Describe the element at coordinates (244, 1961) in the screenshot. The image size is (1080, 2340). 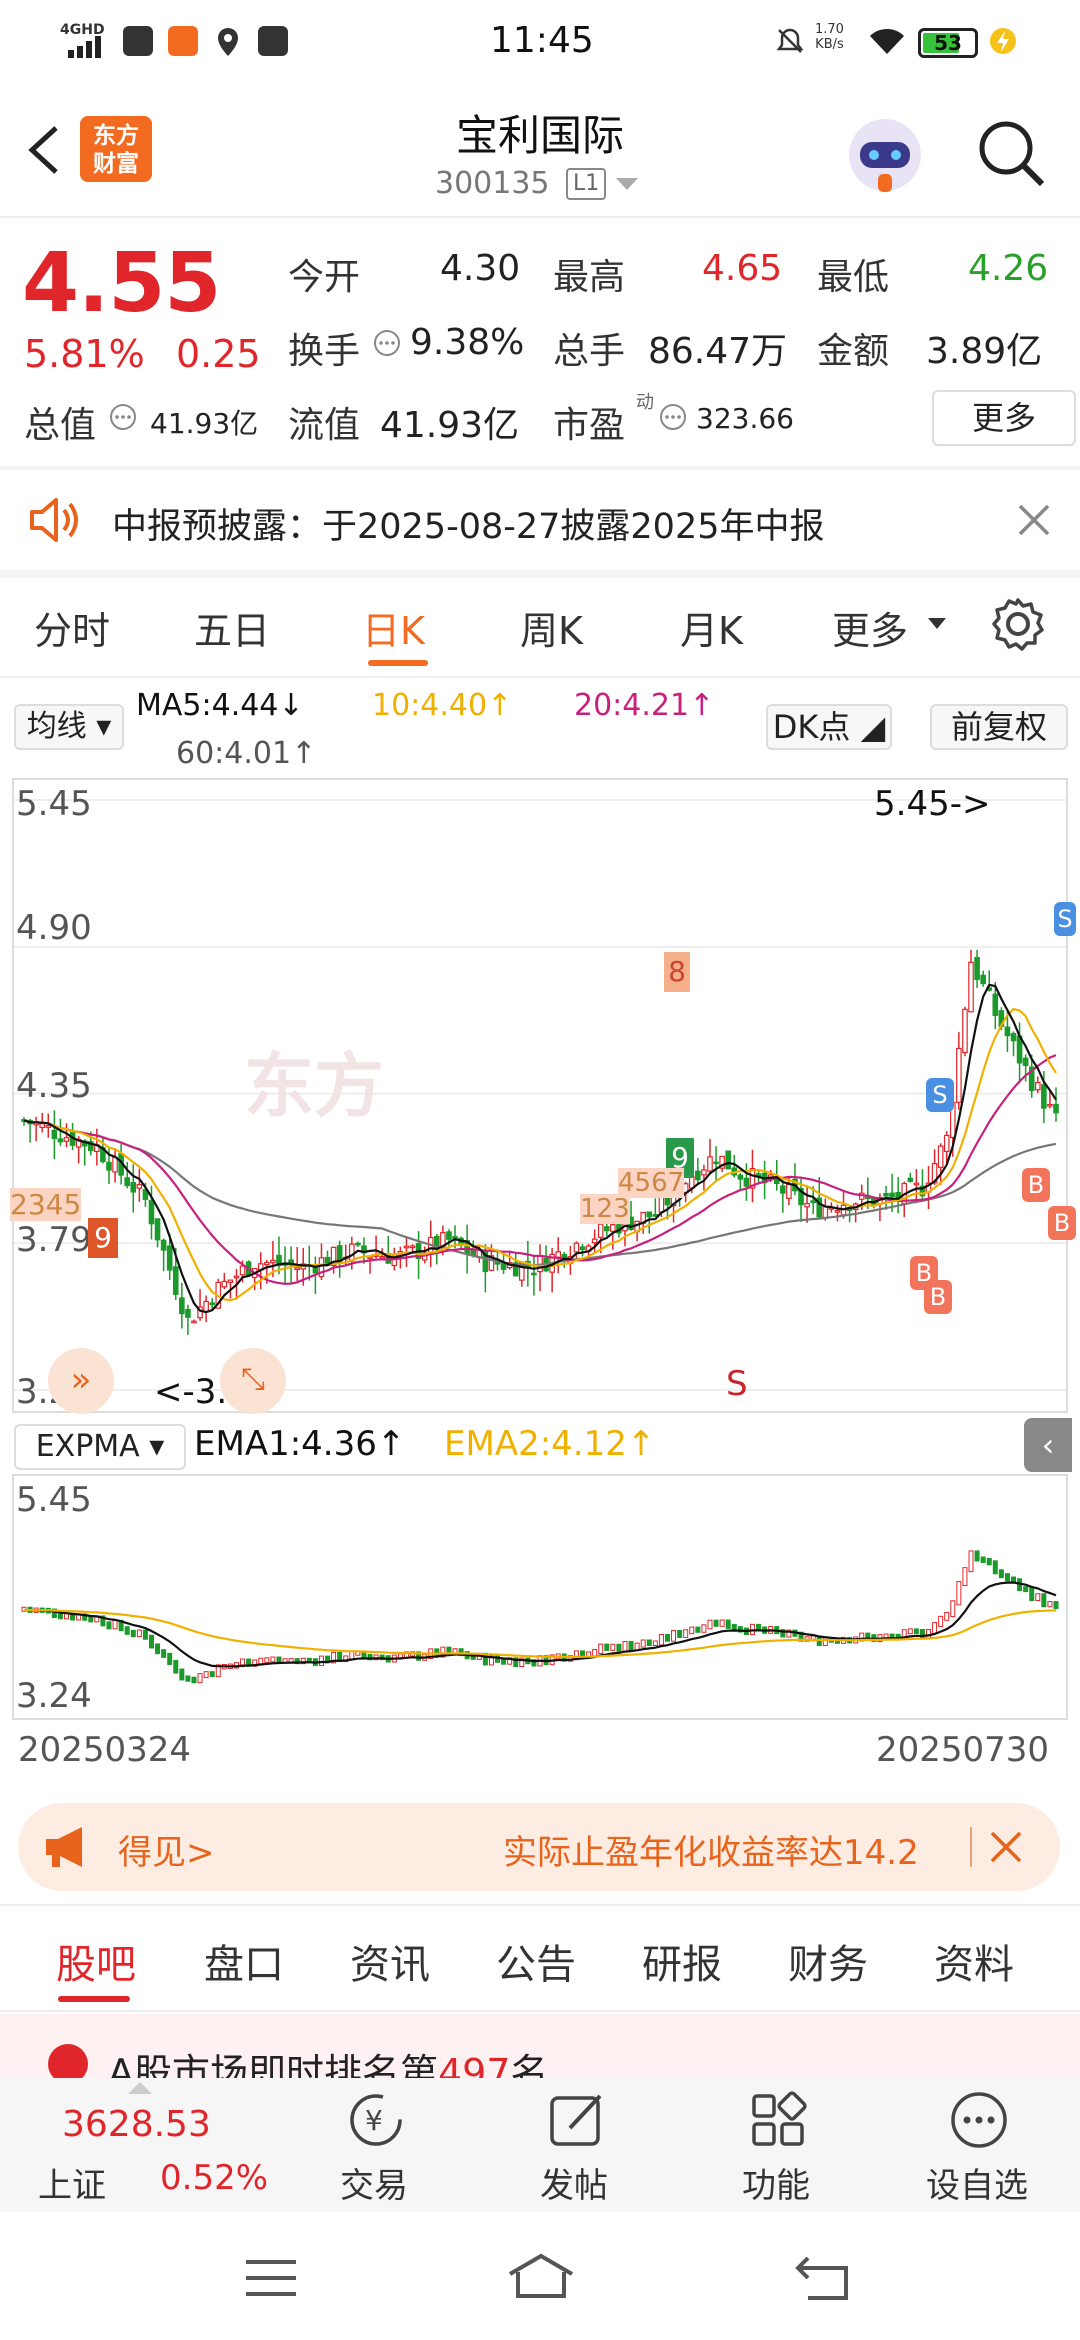
I see `tab-pankou: 盘口` at that location.